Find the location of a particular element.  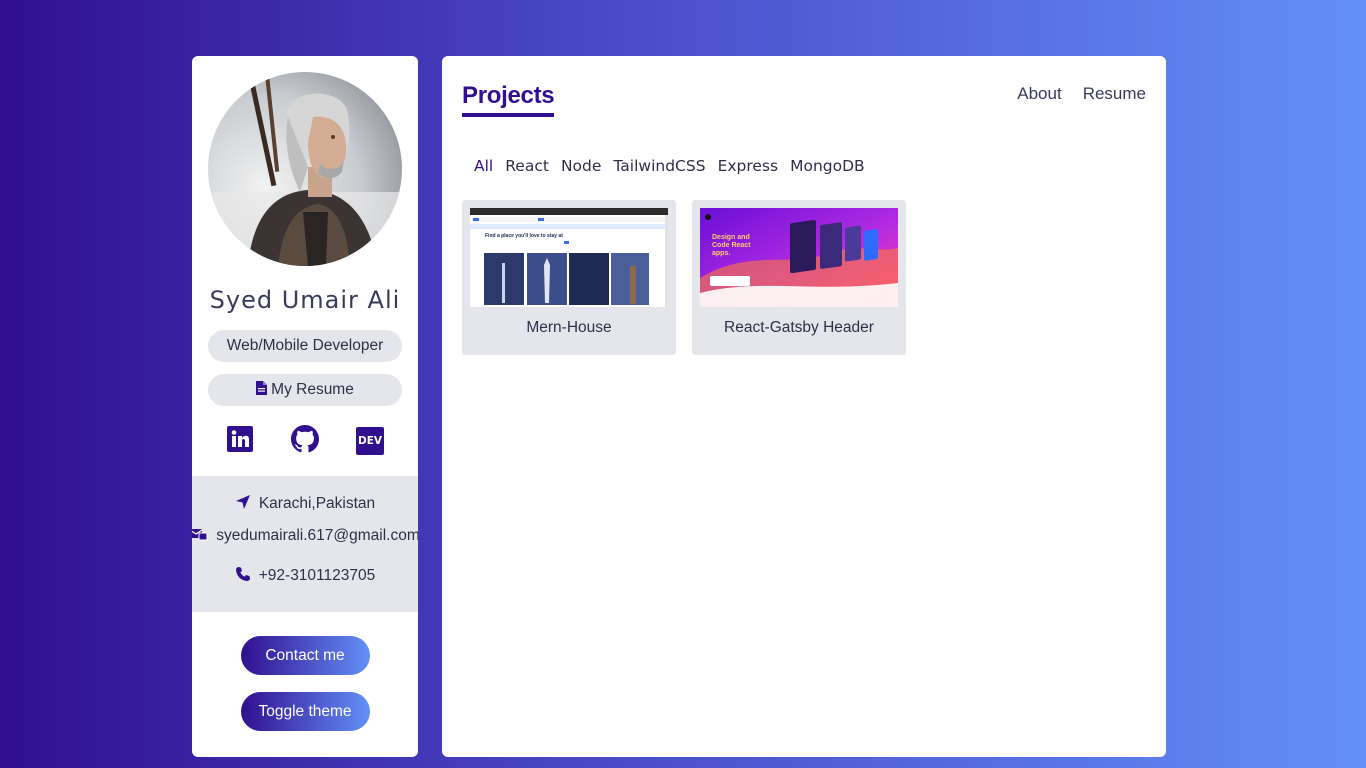

contact-me-button: Contact me is located at coordinates (305, 655).